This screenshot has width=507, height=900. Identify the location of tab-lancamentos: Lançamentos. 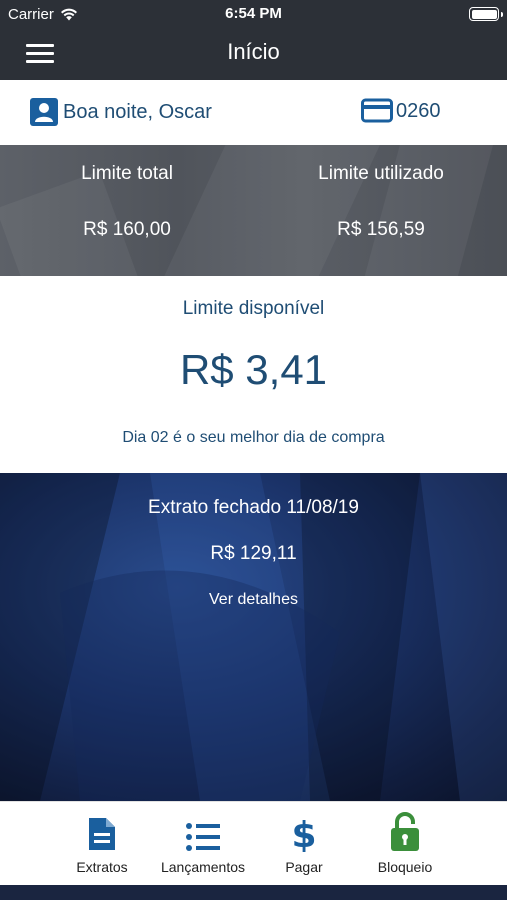
(203, 844).